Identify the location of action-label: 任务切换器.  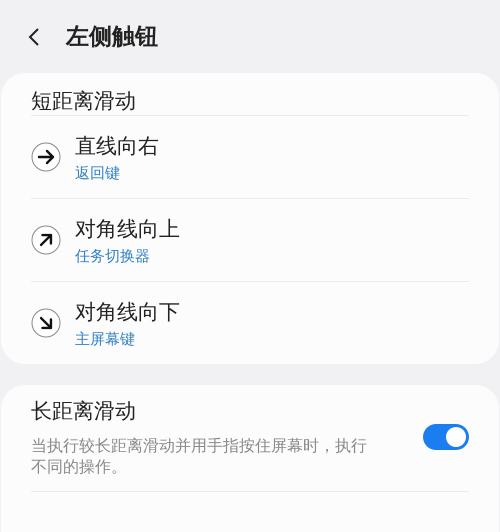
(113, 256).